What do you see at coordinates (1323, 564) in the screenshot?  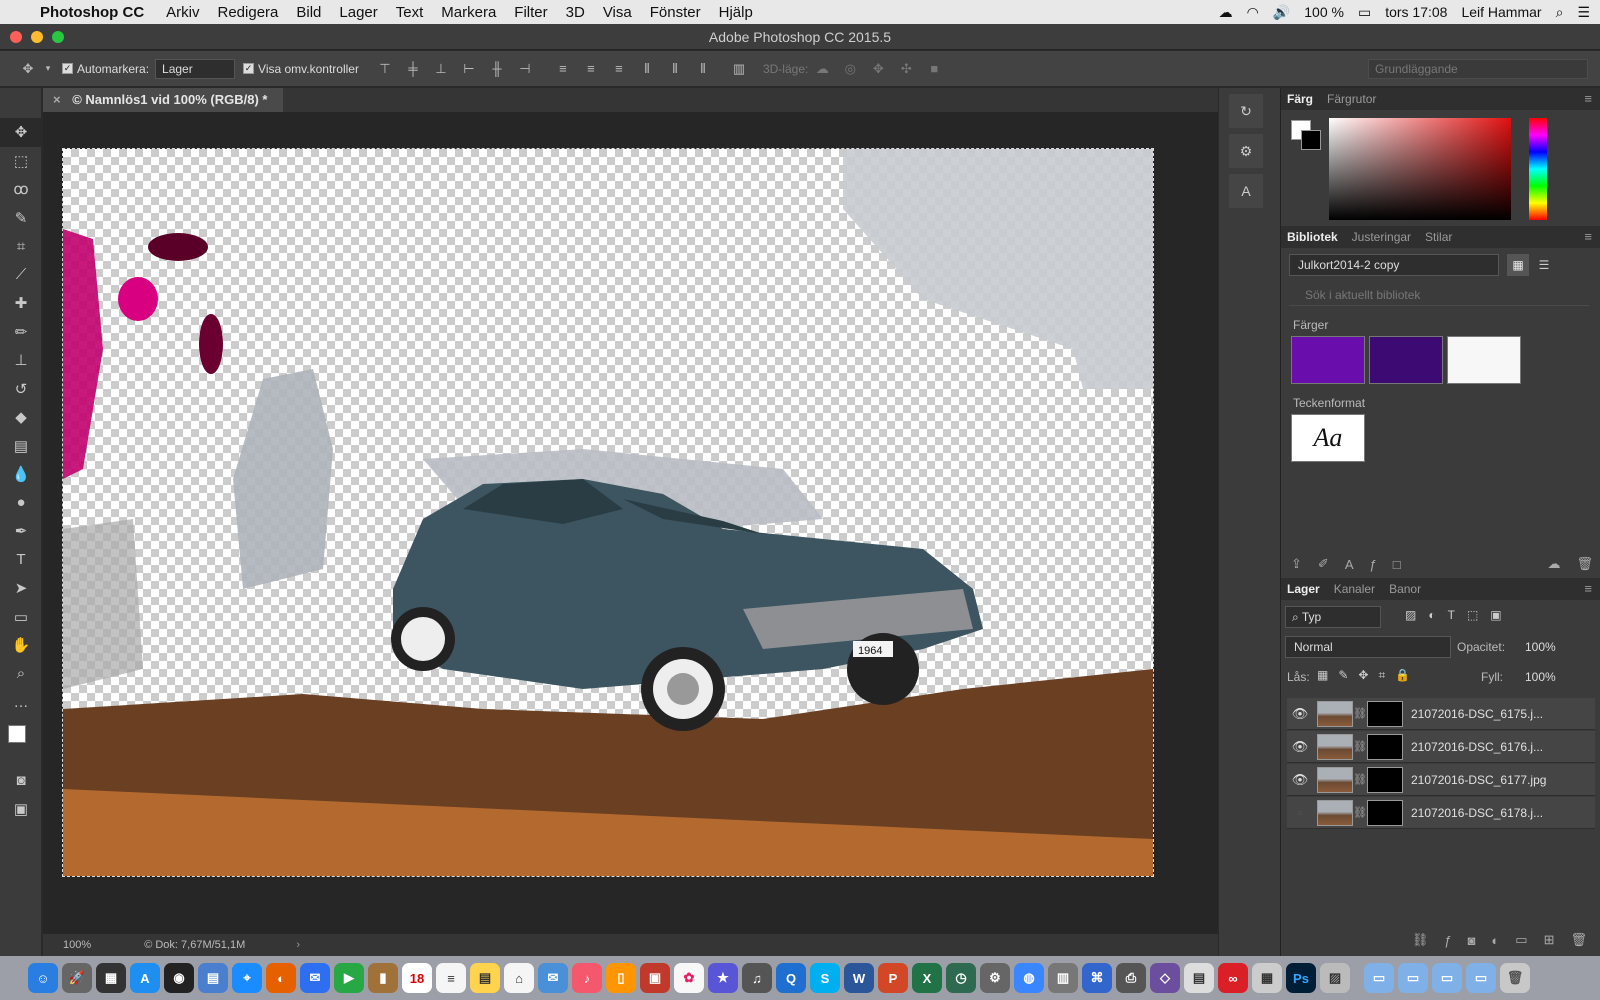 I see `add-graphic-icon: ✐` at bounding box center [1323, 564].